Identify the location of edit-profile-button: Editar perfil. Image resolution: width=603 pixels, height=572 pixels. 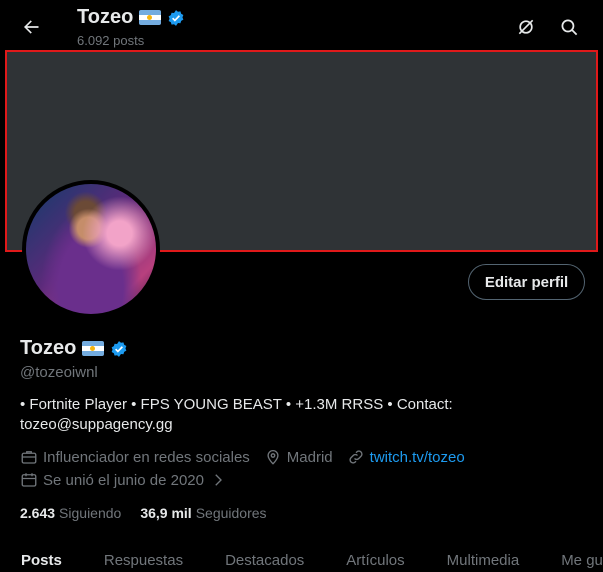
(526, 282).